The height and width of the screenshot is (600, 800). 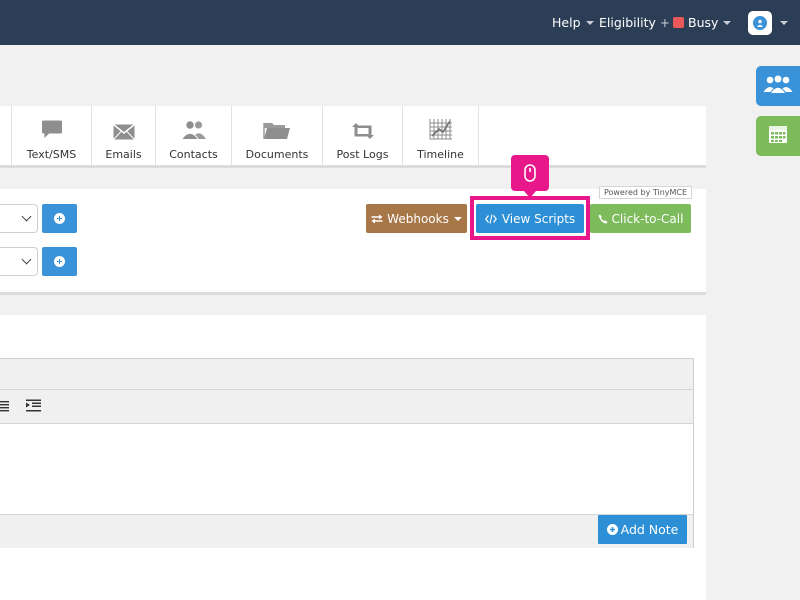 I want to click on avatar, so click(x=760, y=22).